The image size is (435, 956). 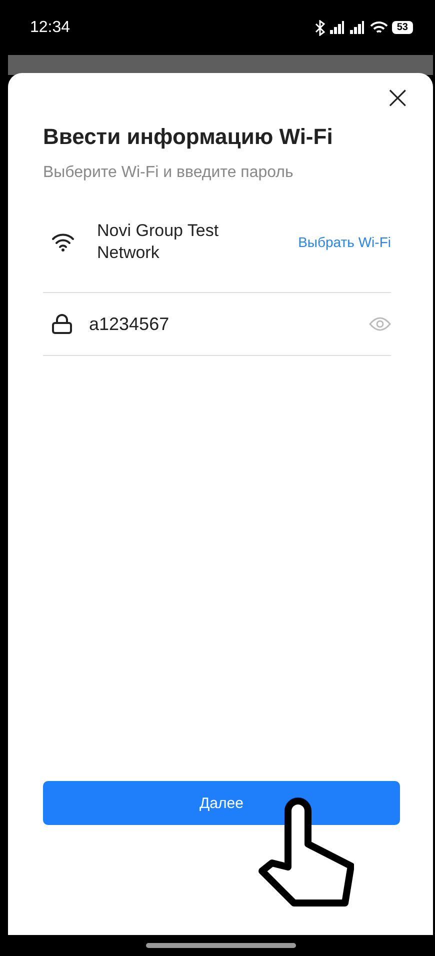 What do you see at coordinates (168, 173) in the screenshot?
I see `dialog-subtitle: Выберите Wi-Fi и введите пароль` at bounding box center [168, 173].